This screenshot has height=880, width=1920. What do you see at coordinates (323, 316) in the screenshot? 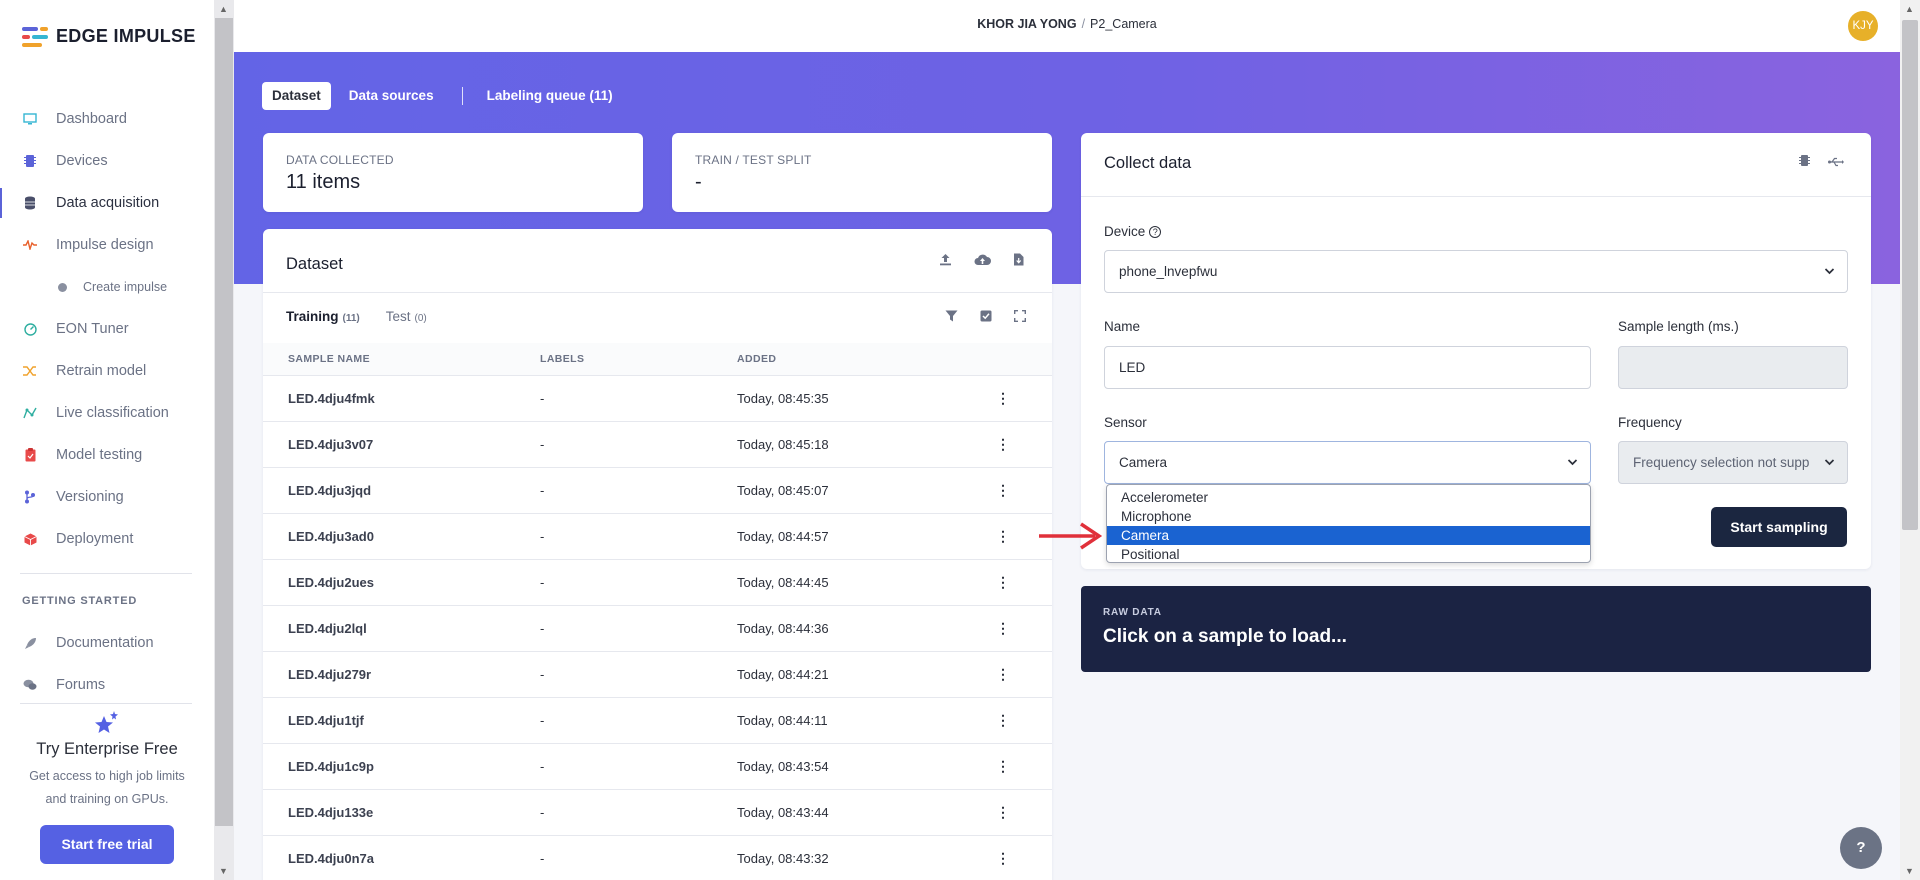
I see `tab-training: Training (11)` at bounding box center [323, 316].